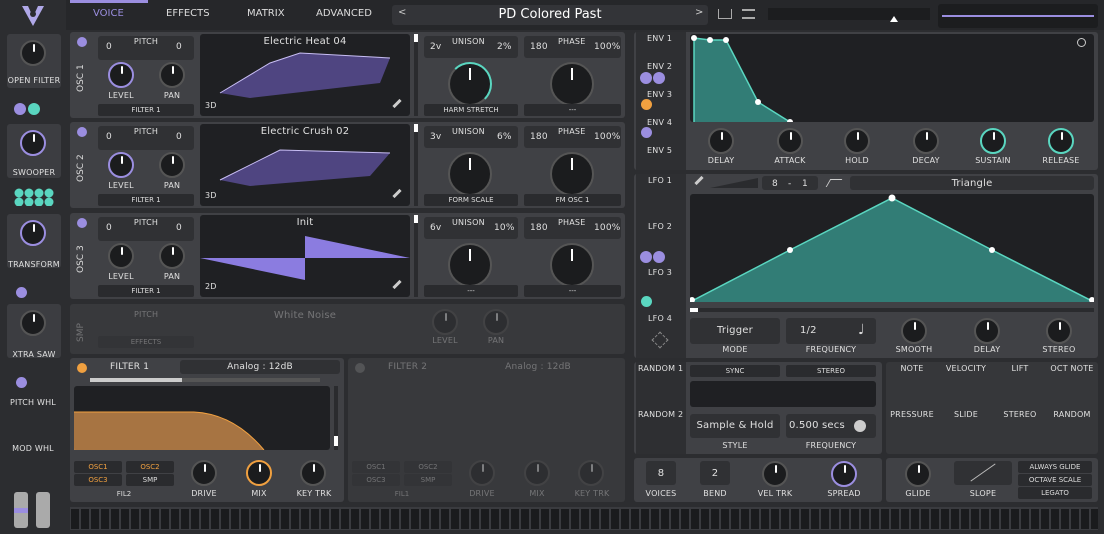  I want to click on osc-1-frame-slider, so click(416, 75).